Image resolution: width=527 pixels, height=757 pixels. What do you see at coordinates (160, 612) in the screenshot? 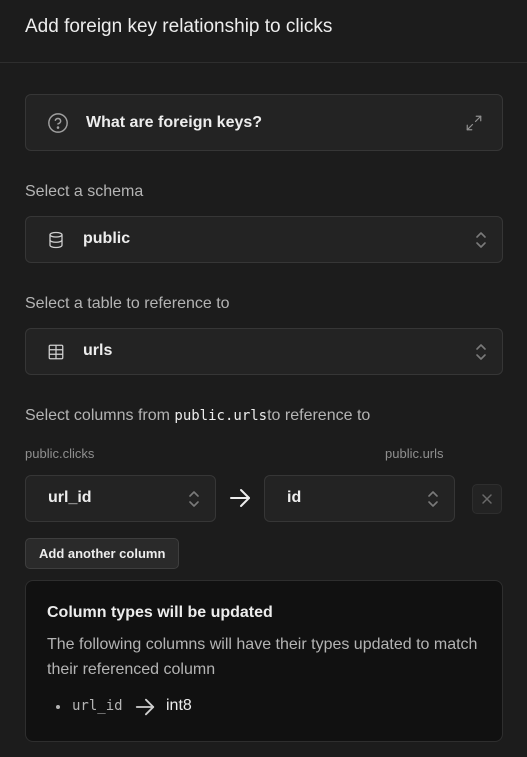
I see `notice-title: Column types will be updated` at bounding box center [160, 612].